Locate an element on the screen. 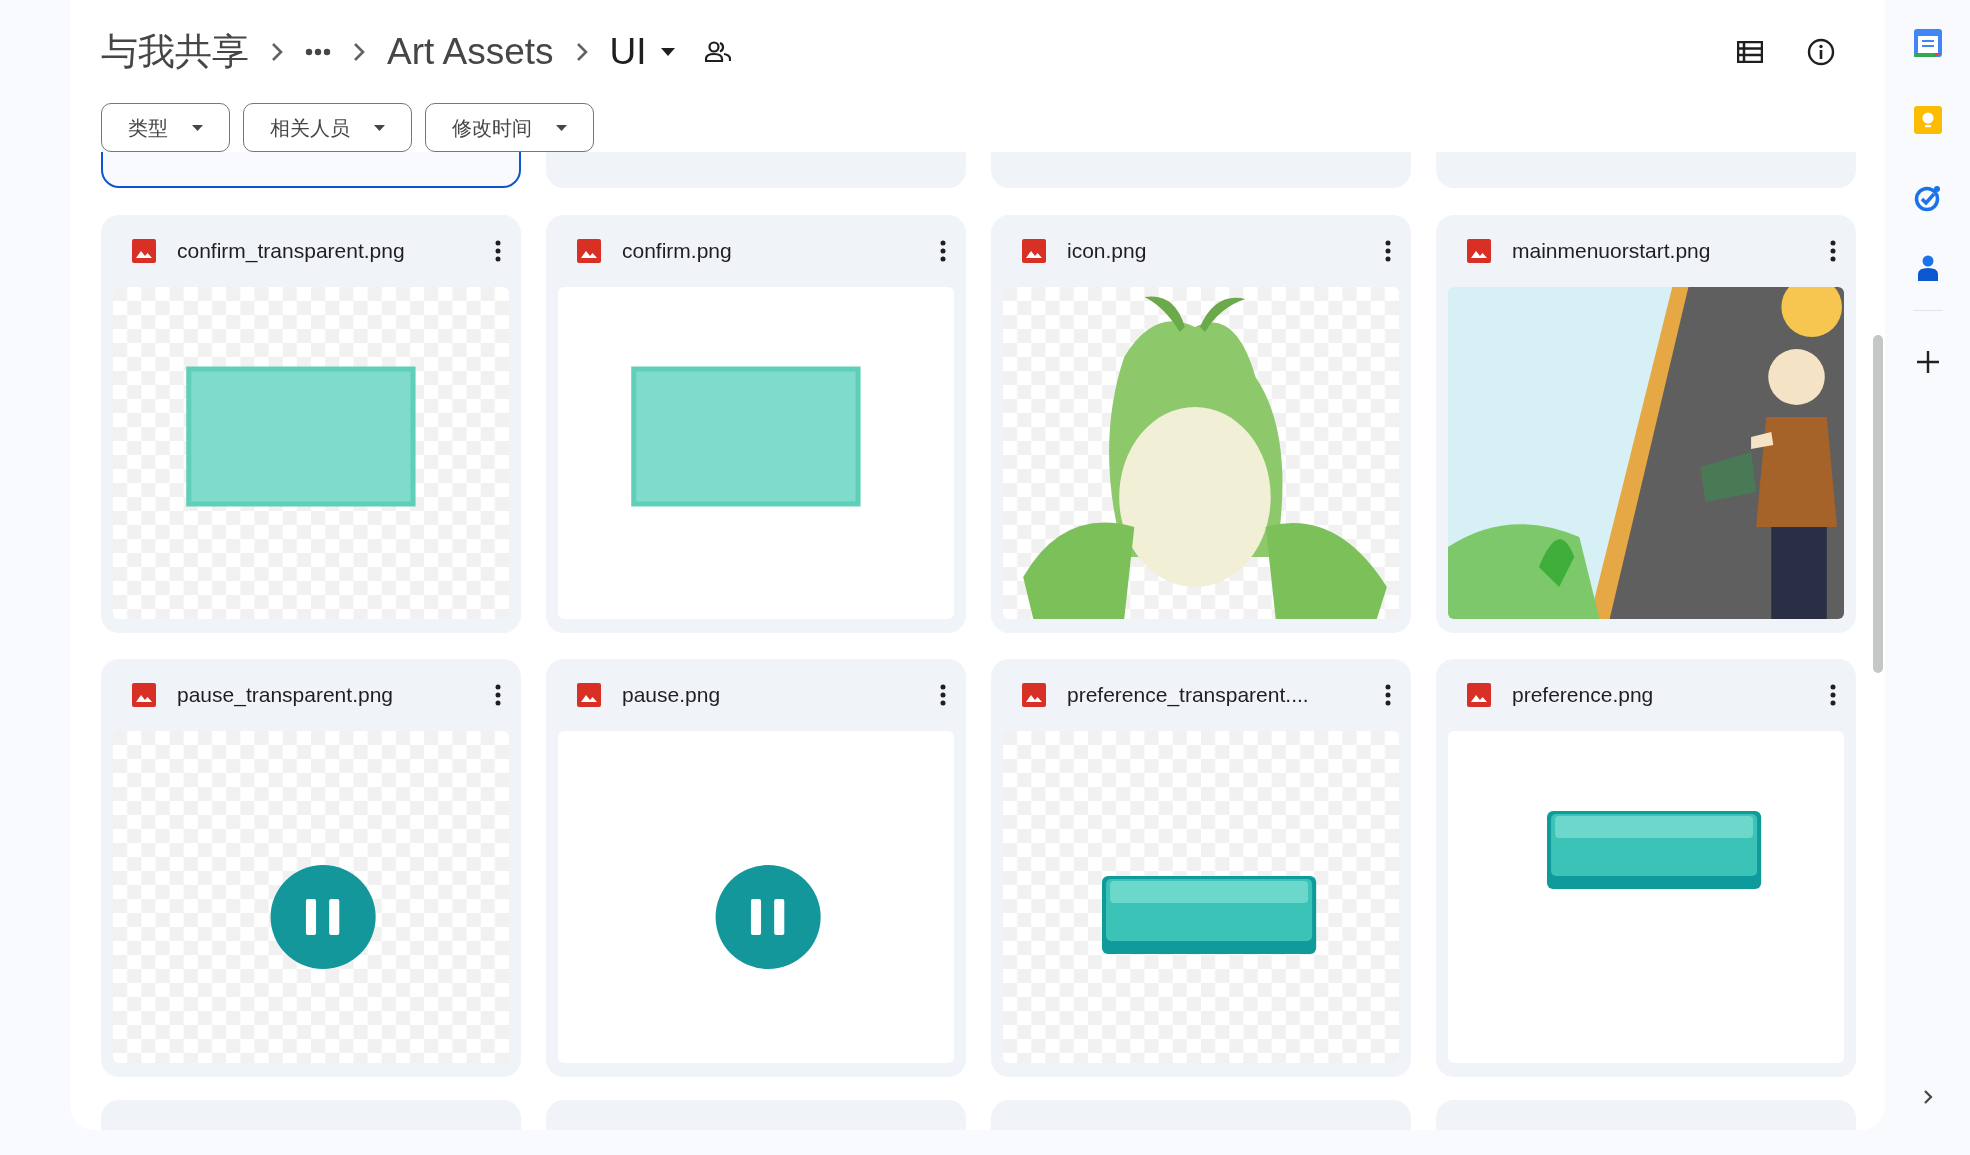 The image size is (1970, 1155). more-horiz-icon is located at coordinates (318, 51).